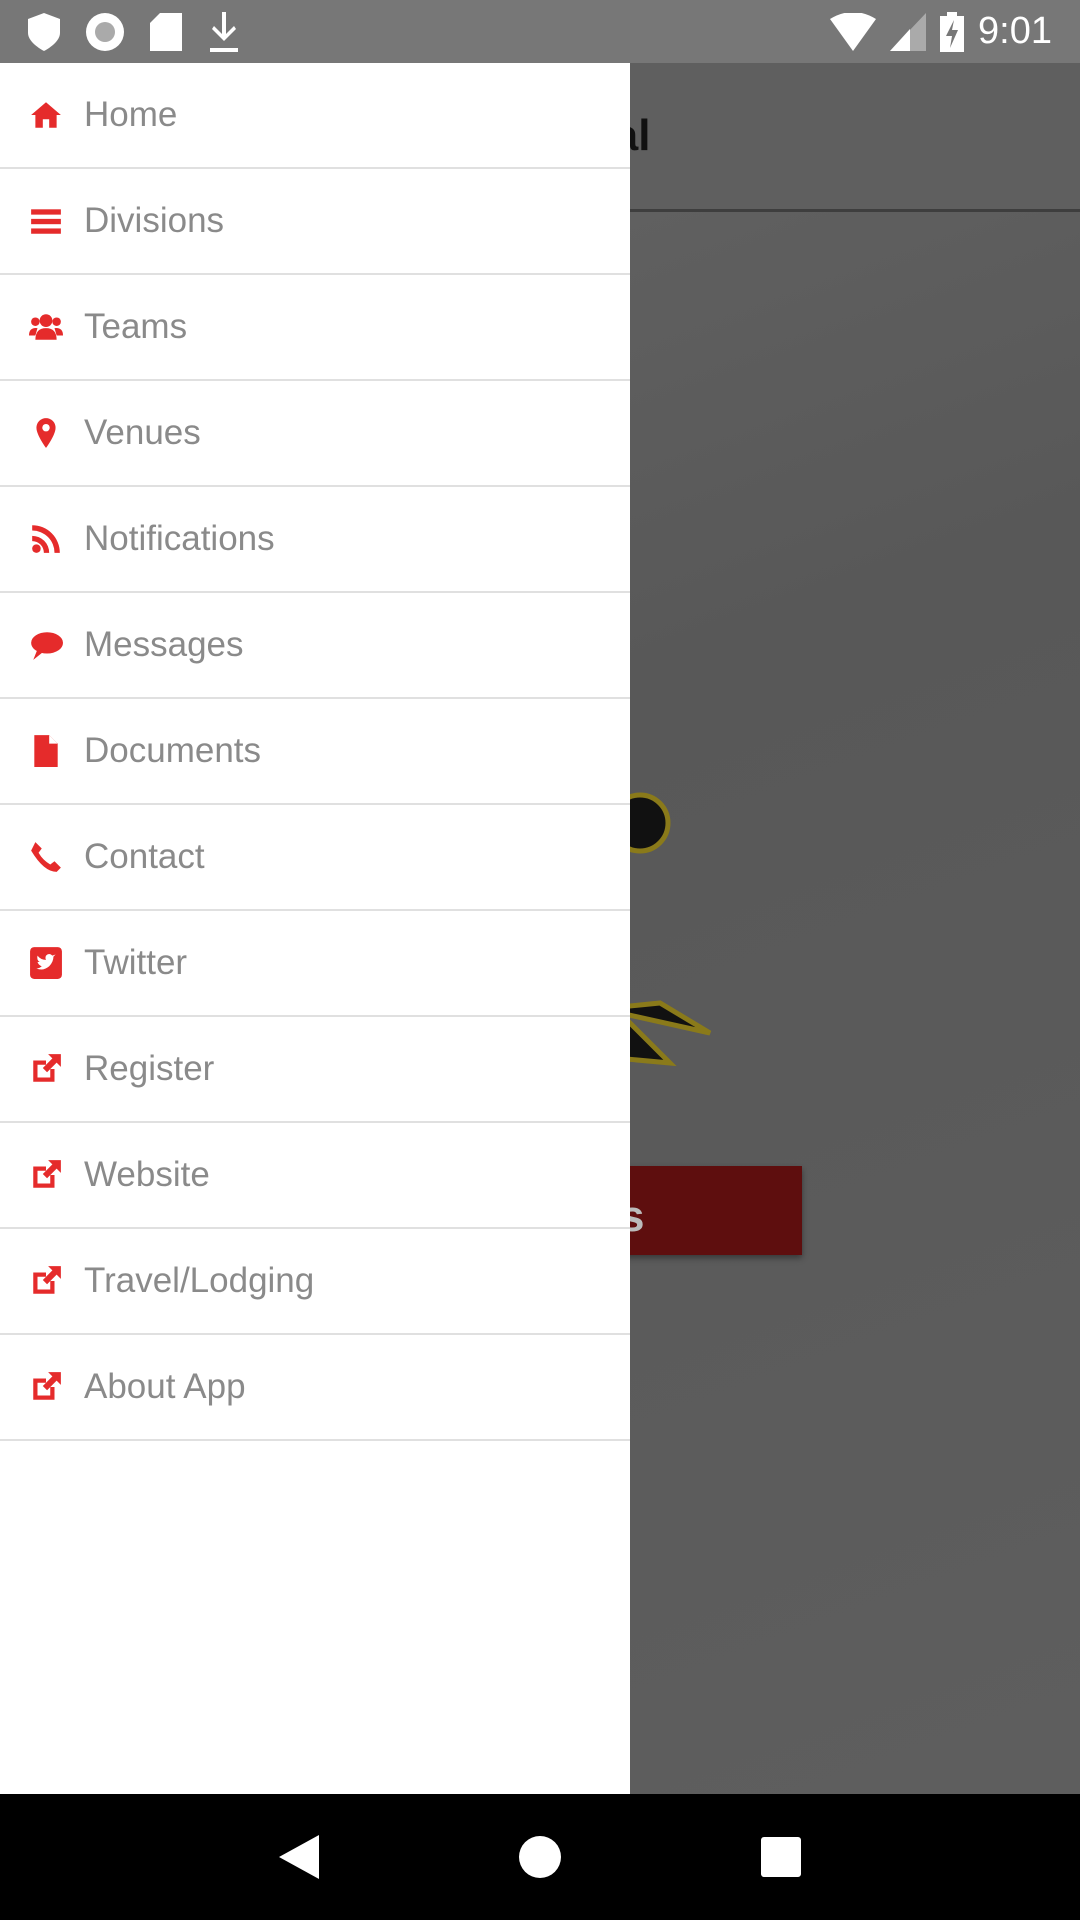 This screenshot has width=1080, height=1920. Describe the element at coordinates (44, 31) in the screenshot. I see `shield-icon` at that location.